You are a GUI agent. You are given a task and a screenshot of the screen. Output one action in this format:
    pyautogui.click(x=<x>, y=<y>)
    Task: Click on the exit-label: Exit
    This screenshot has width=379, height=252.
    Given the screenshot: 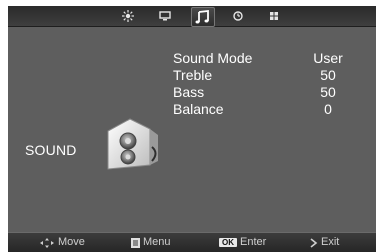 What is the action you would take?
    pyautogui.click(x=330, y=242)
    